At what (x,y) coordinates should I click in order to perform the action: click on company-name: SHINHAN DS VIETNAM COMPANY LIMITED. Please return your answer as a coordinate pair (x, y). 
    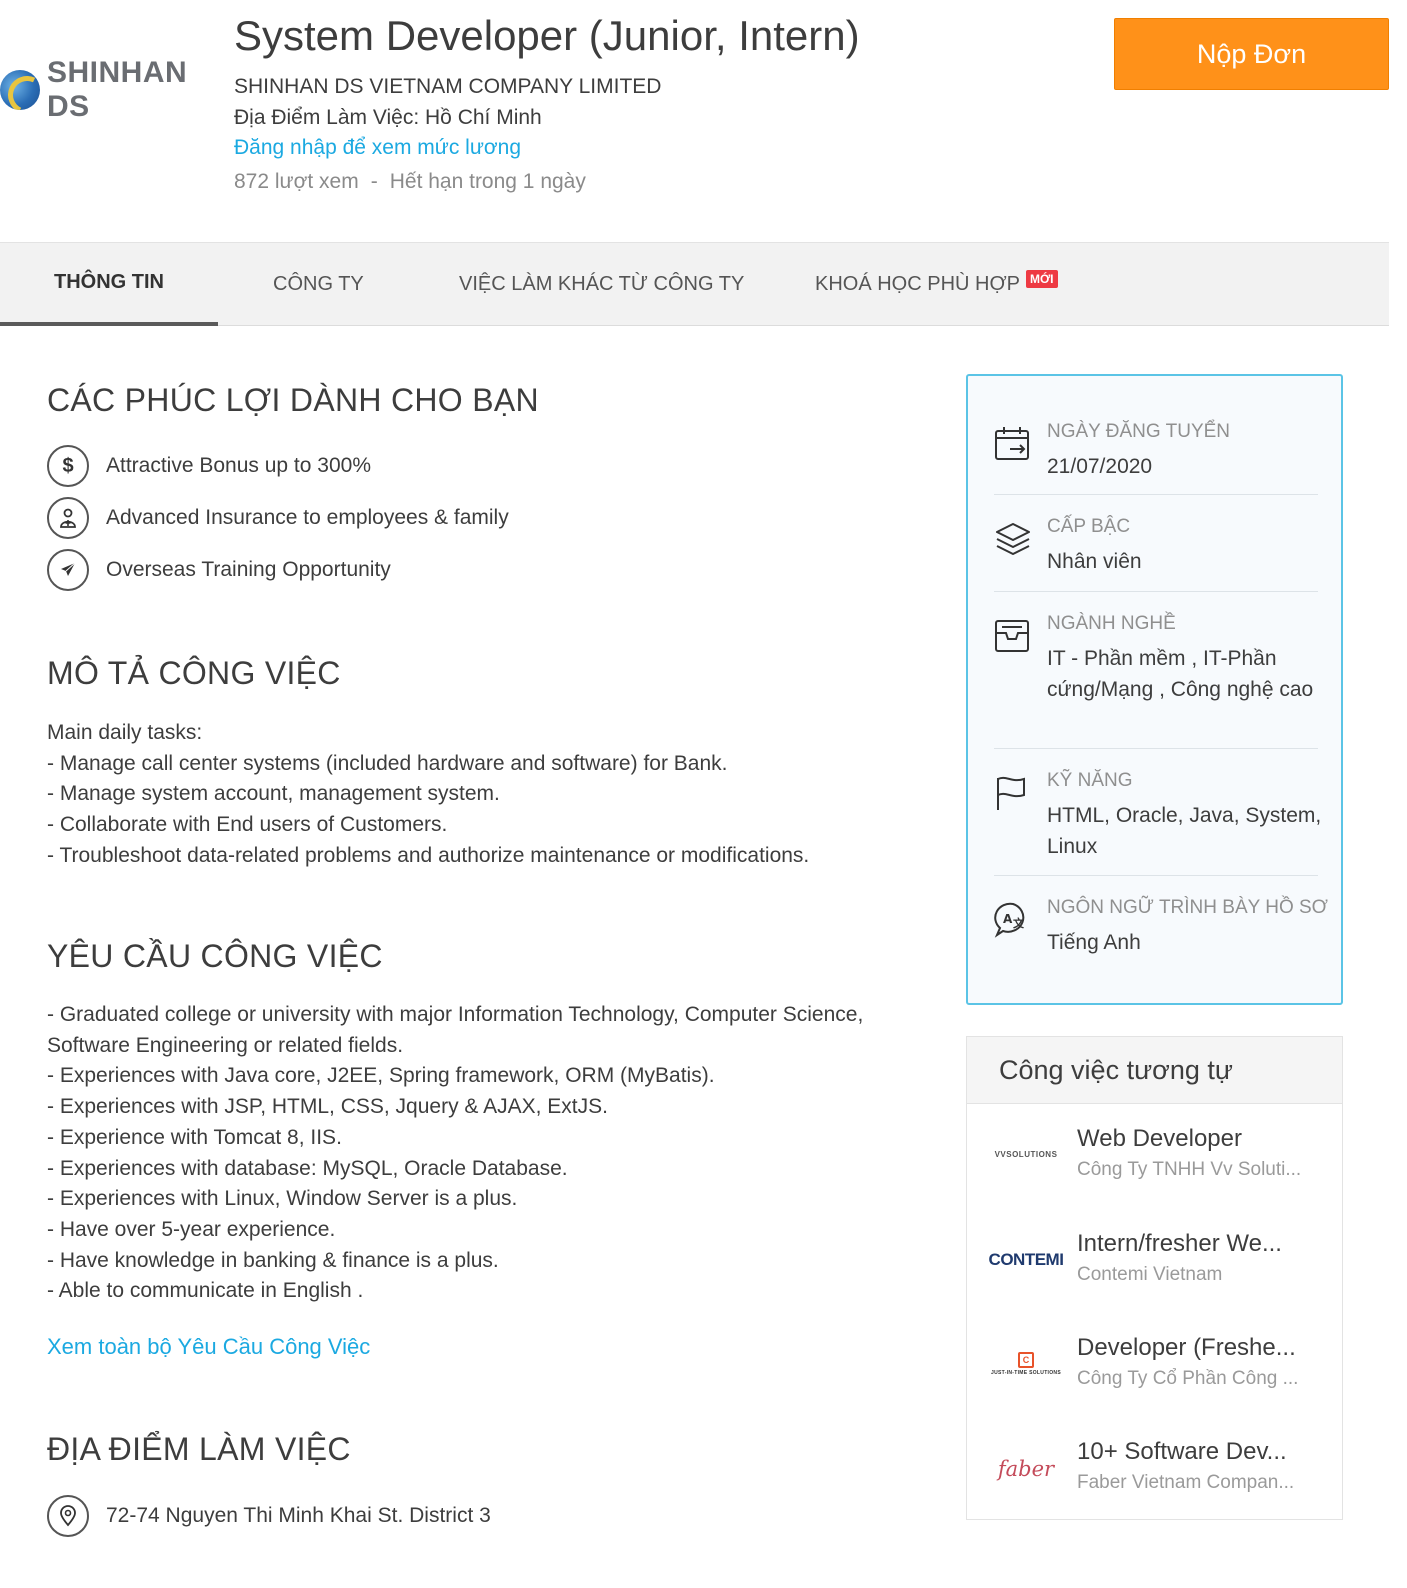
    Looking at the image, I should click on (447, 87).